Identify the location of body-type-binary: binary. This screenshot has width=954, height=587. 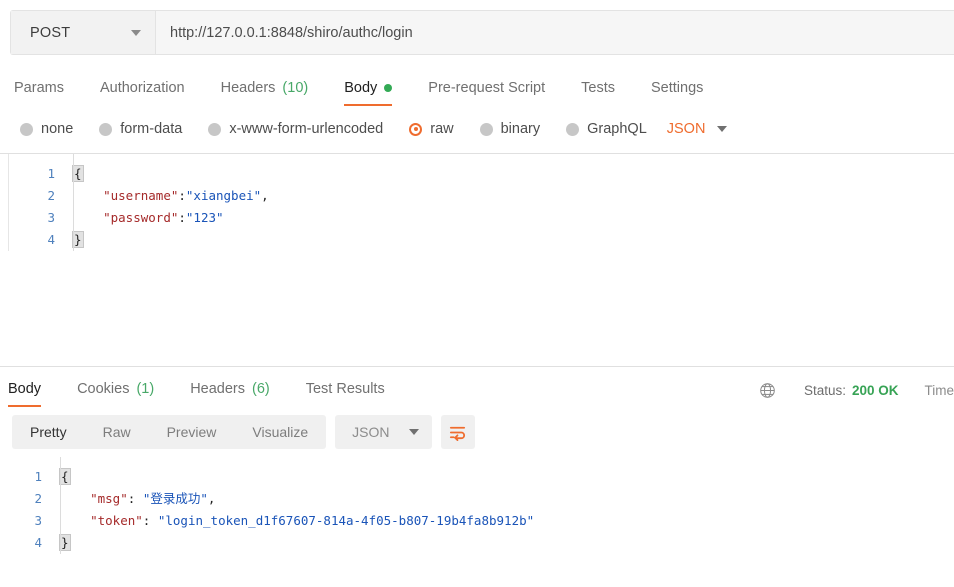
(510, 129).